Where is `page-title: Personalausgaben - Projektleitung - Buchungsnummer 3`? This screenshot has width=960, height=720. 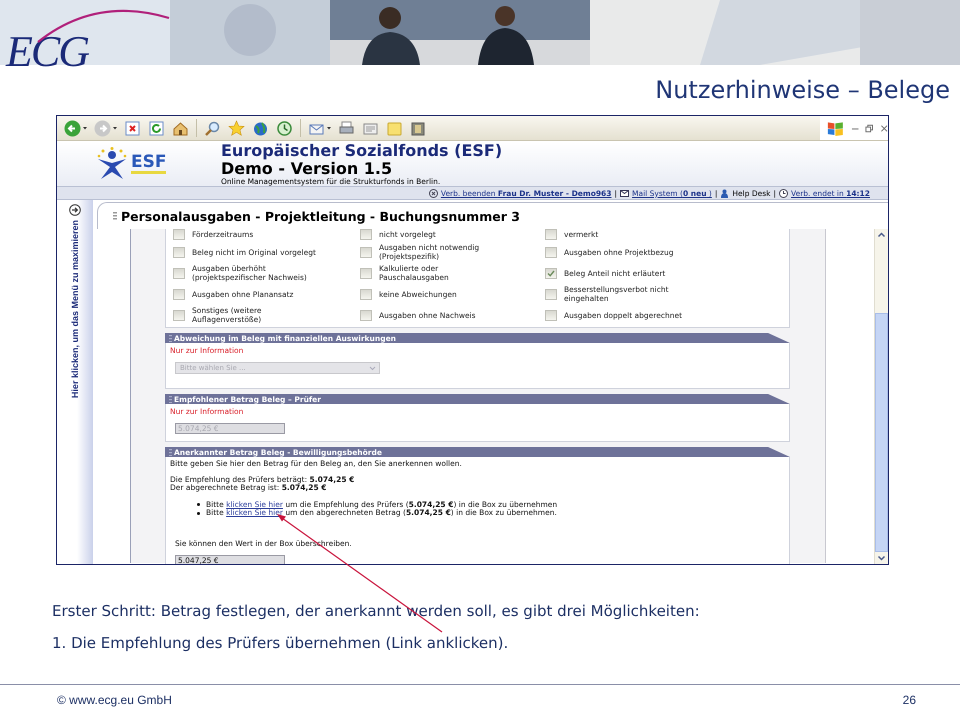 page-title: Personalausgaben - Projektleitung - Buchungsnummer 3 is located at coordinates (320, 216).